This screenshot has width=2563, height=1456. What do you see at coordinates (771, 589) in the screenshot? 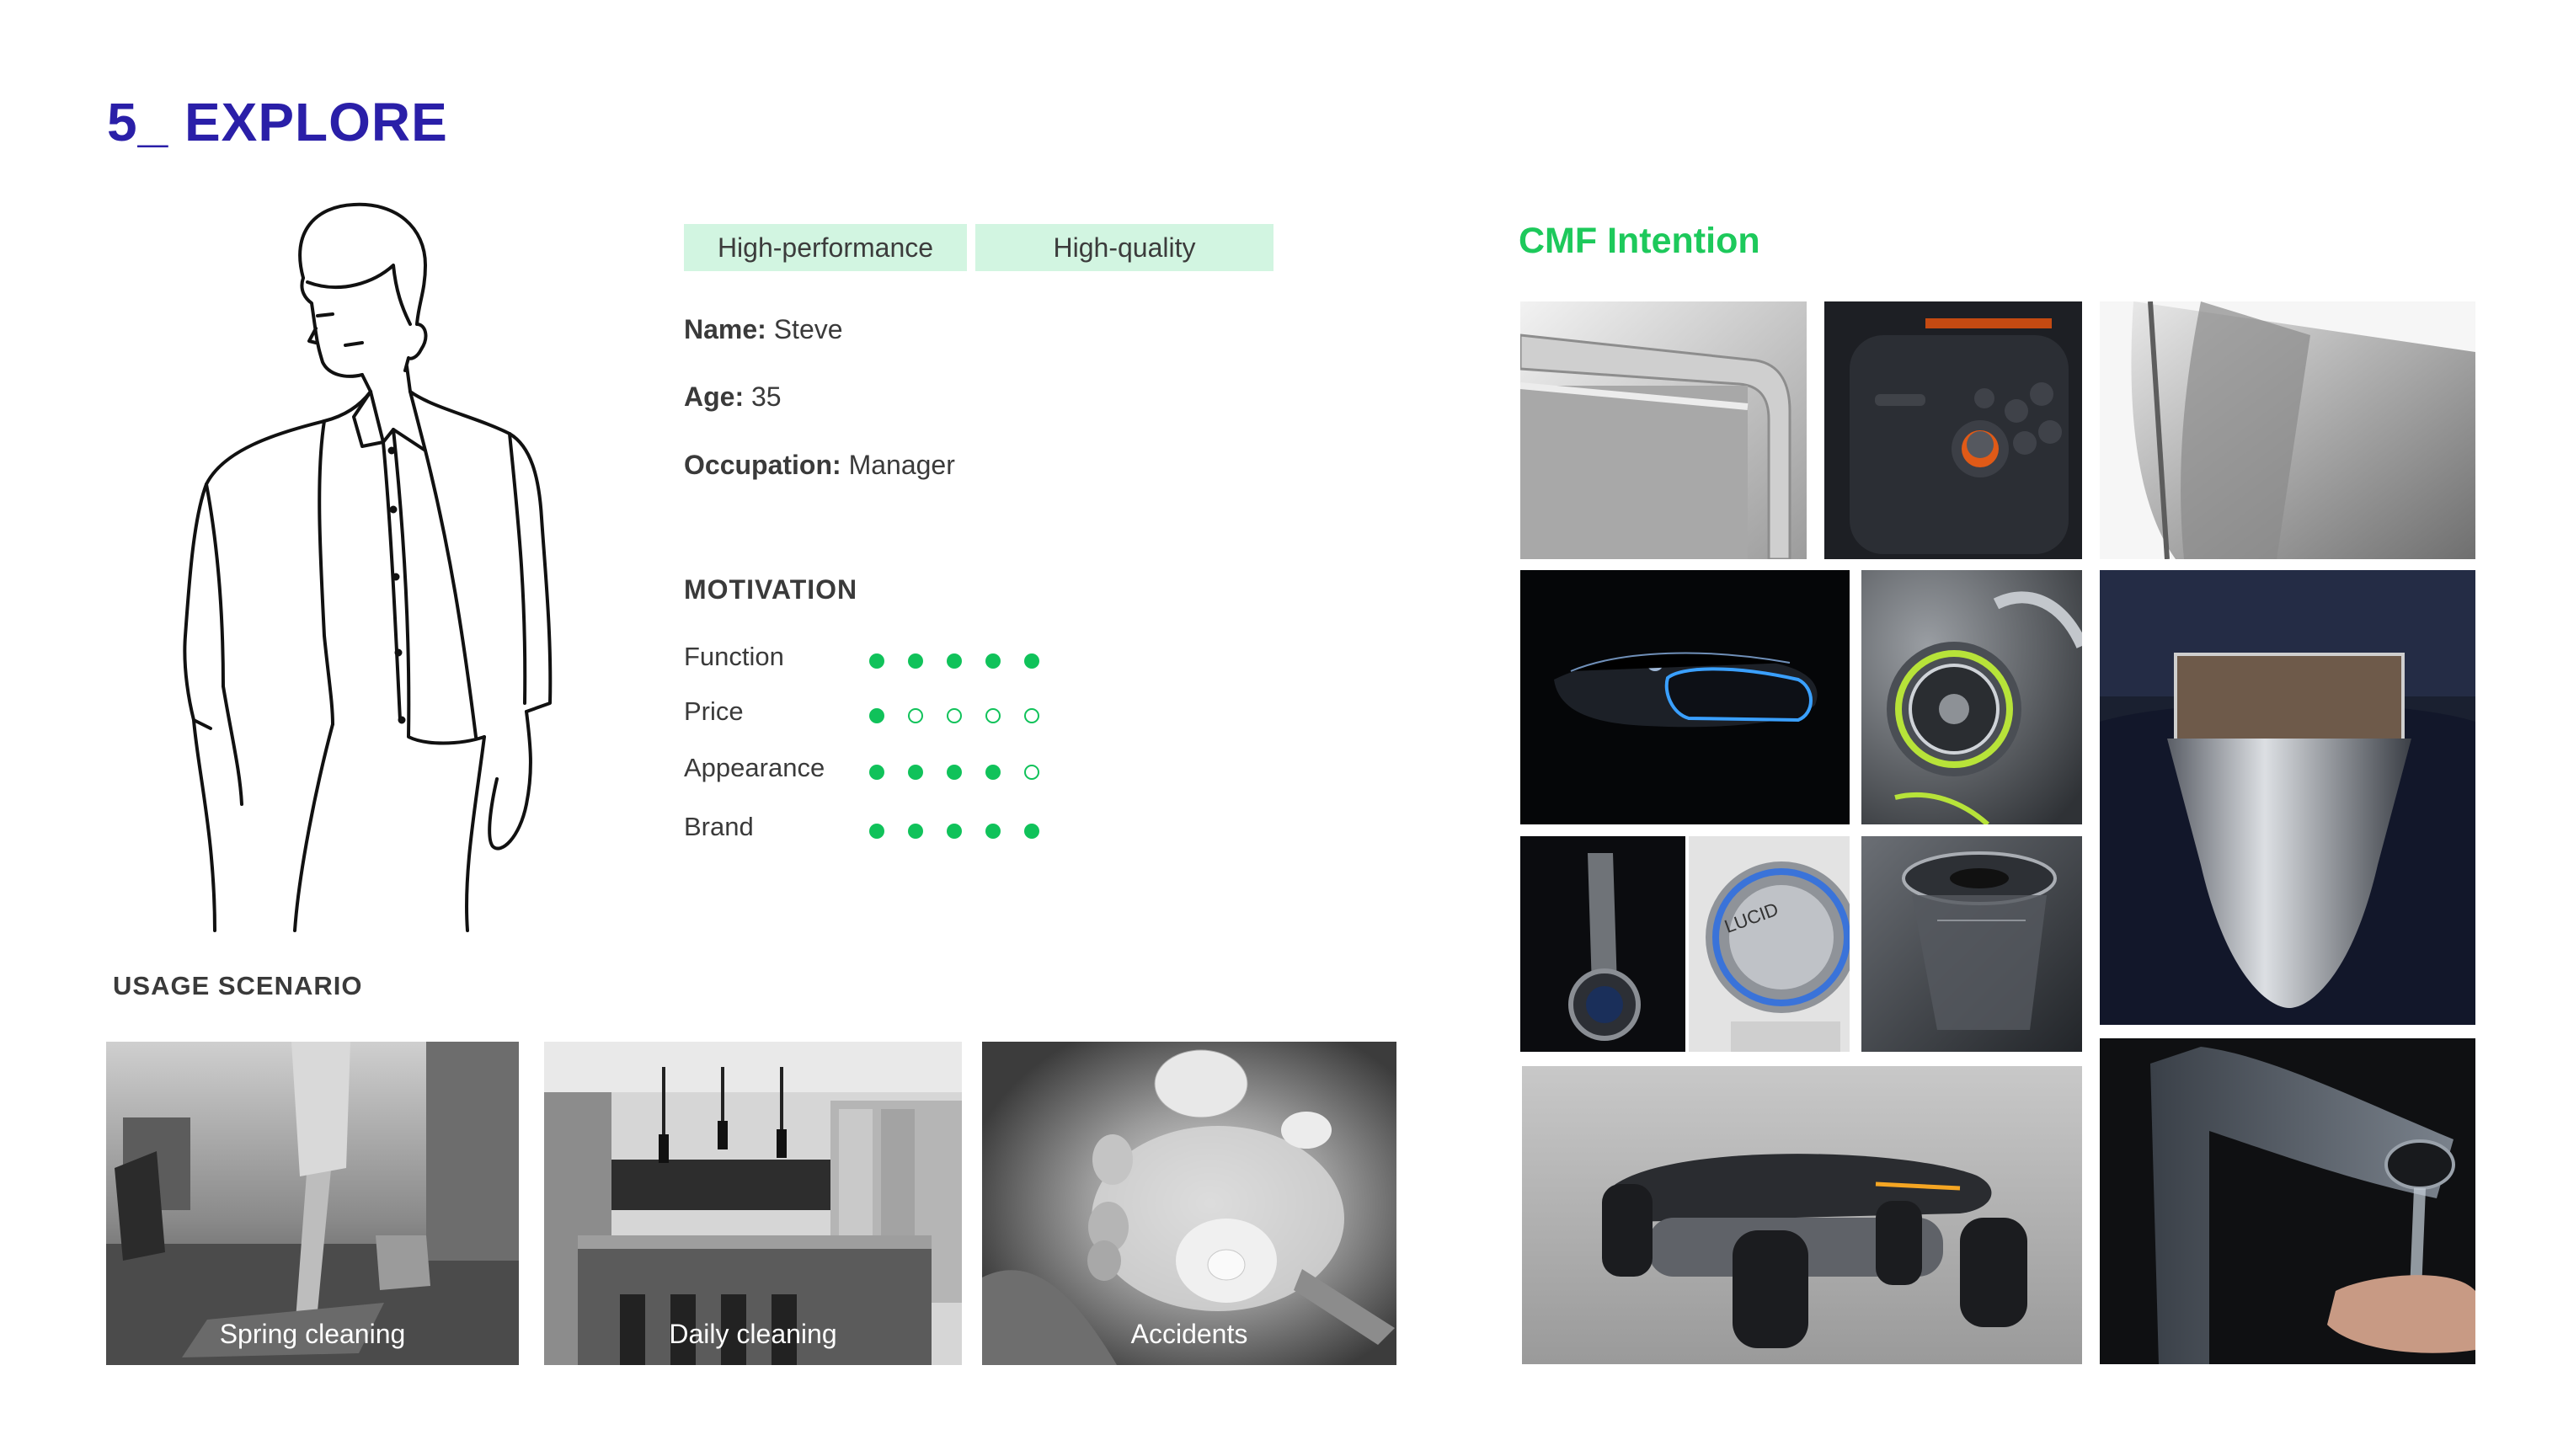
I see `motivation-title: MOTIVATION` at bounding box center [771, 589].